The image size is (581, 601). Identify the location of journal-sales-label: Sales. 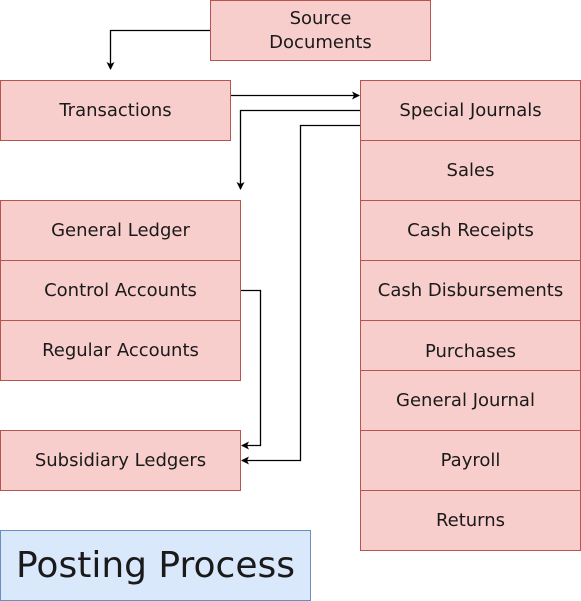
(470, 170).